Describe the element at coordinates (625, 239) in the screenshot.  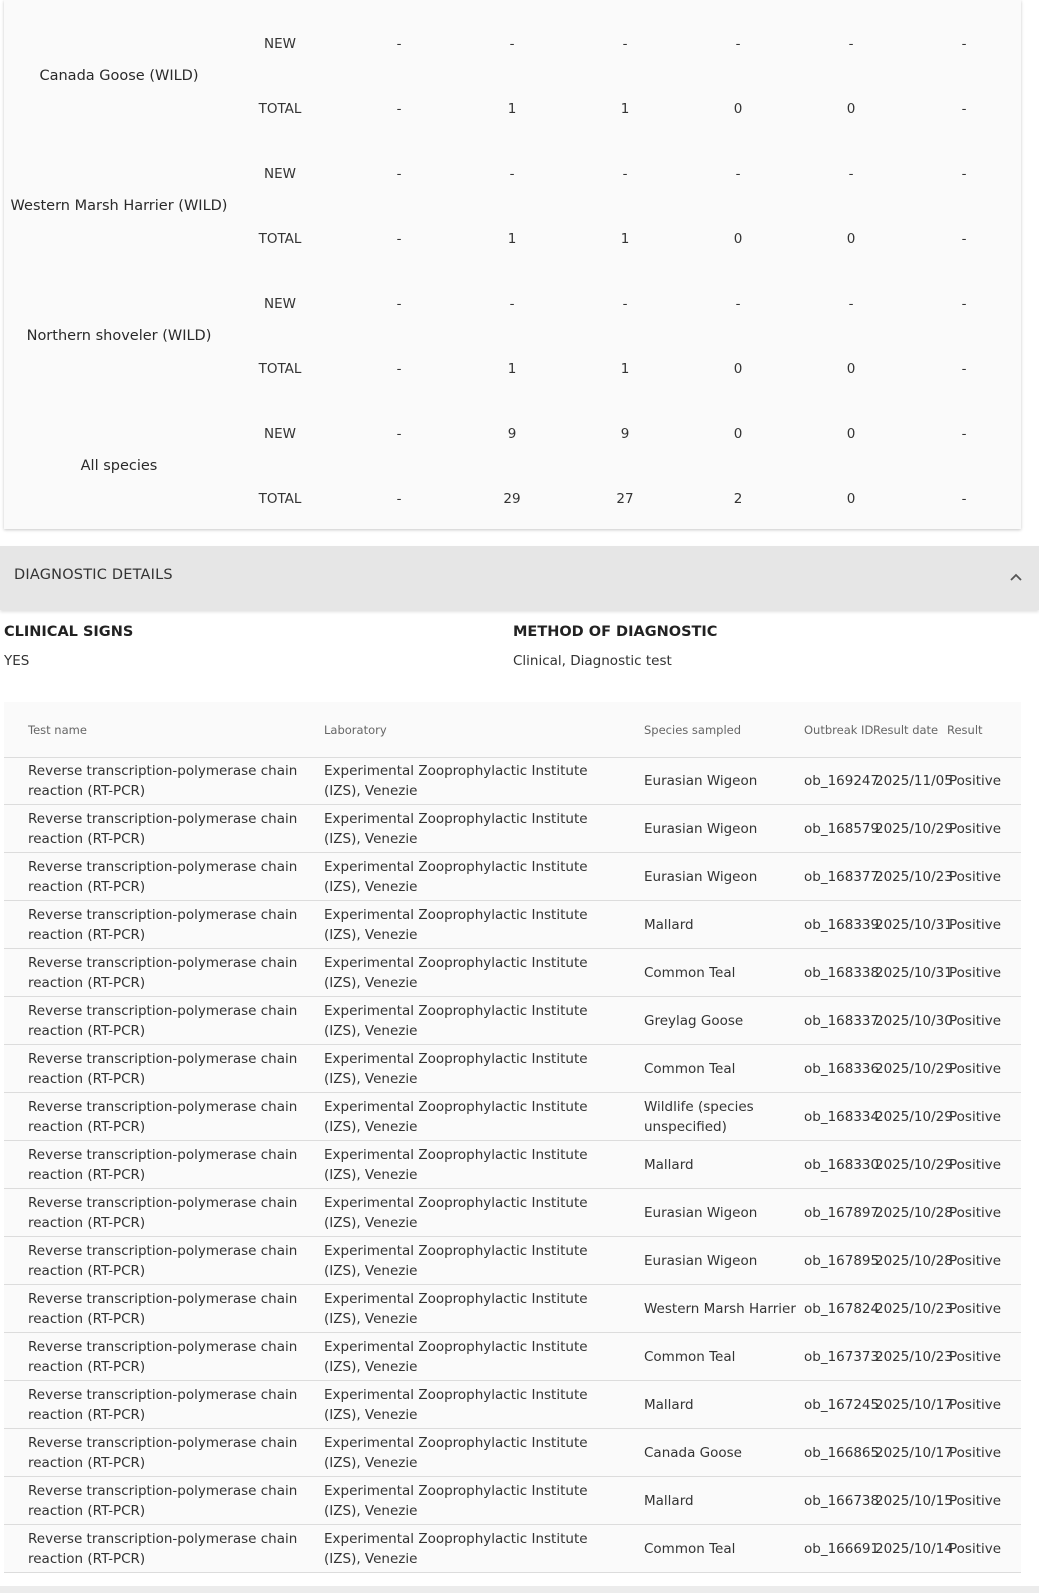
I see `count-cell: 1` at that location.